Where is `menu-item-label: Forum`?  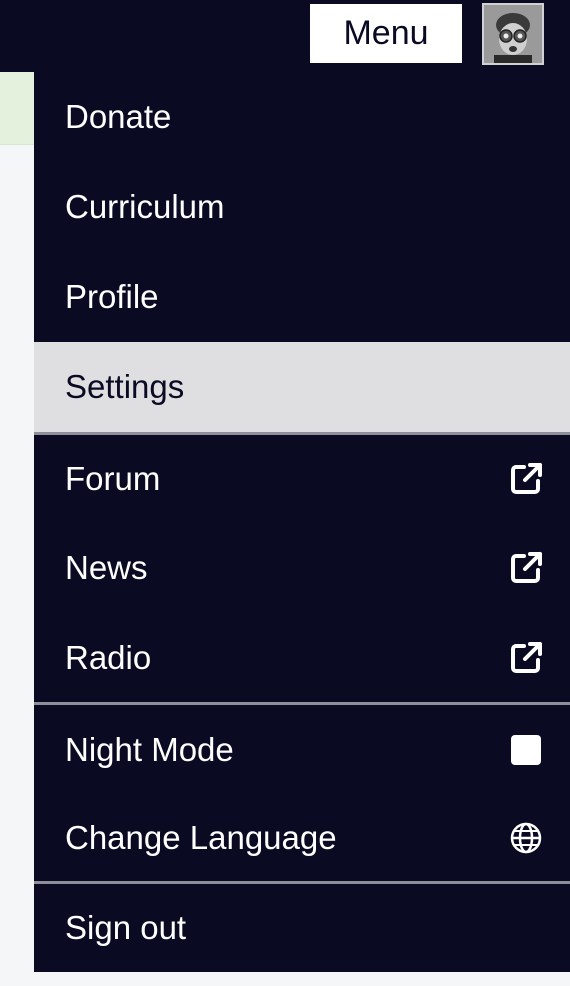
menu-item-label: Forum is located at coordinates (113, 478).